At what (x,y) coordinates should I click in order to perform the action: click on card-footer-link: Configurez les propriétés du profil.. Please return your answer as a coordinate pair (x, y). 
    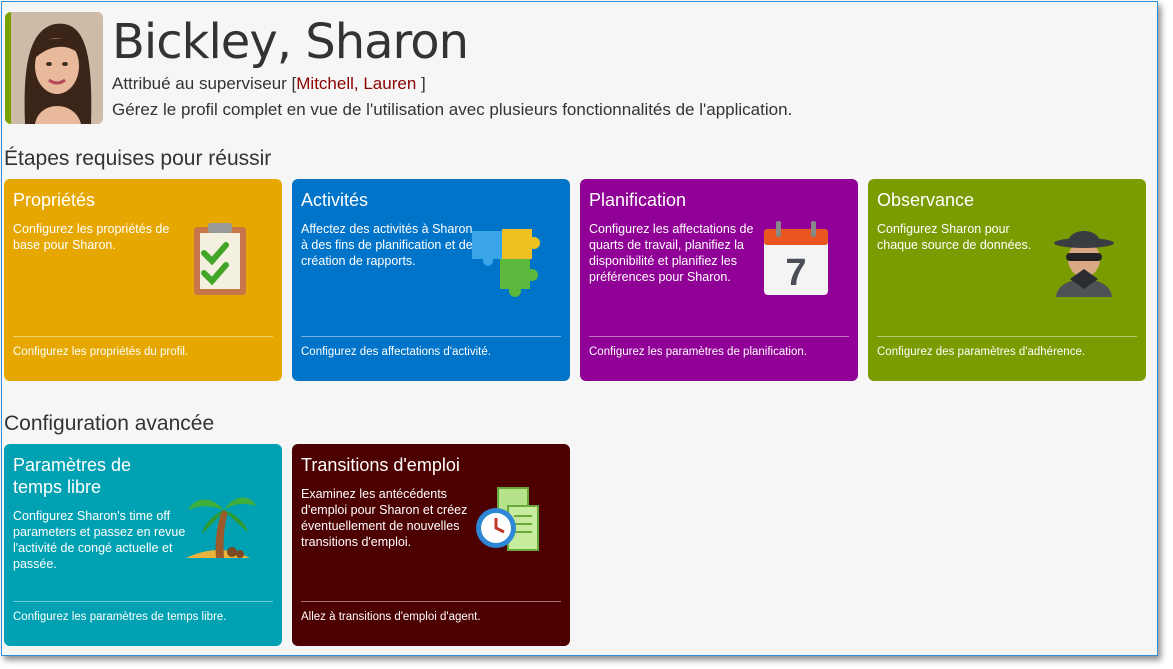
    Looking at the image, I should click on (100, 352).